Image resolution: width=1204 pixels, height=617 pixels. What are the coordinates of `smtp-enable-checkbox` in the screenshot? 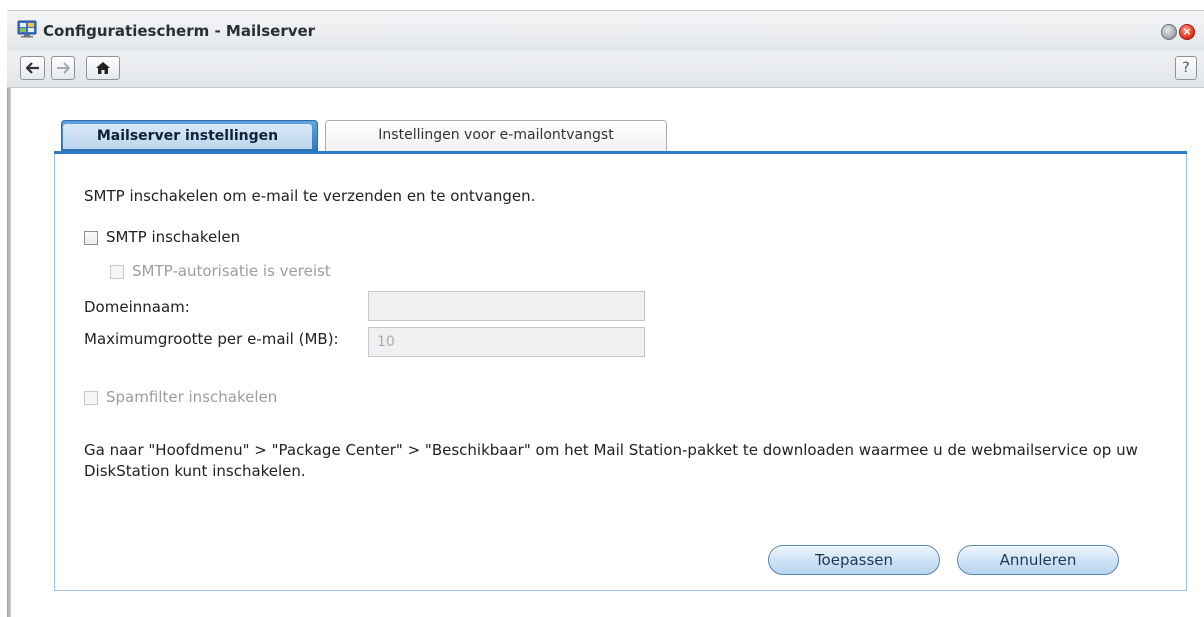 It's located at (91, 238).